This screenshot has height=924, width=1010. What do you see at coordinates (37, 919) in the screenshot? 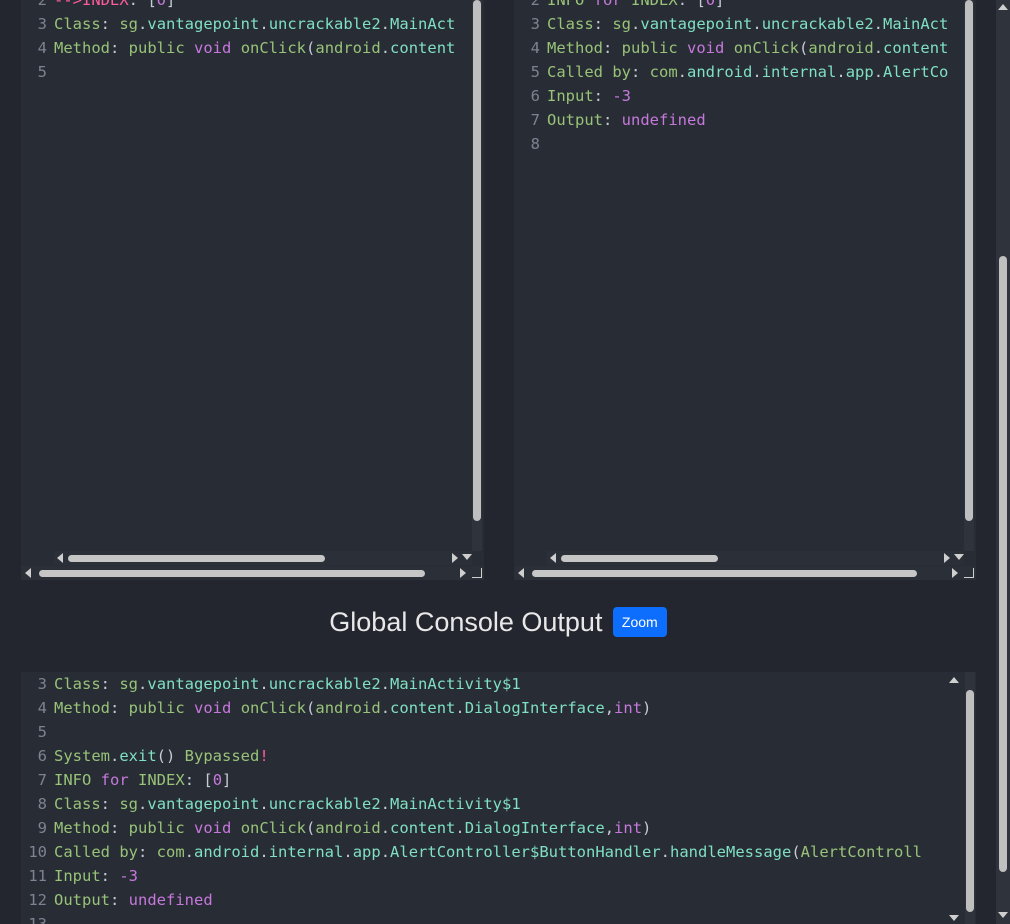
I see `line-number: 13` at bounding box center [37, 919].